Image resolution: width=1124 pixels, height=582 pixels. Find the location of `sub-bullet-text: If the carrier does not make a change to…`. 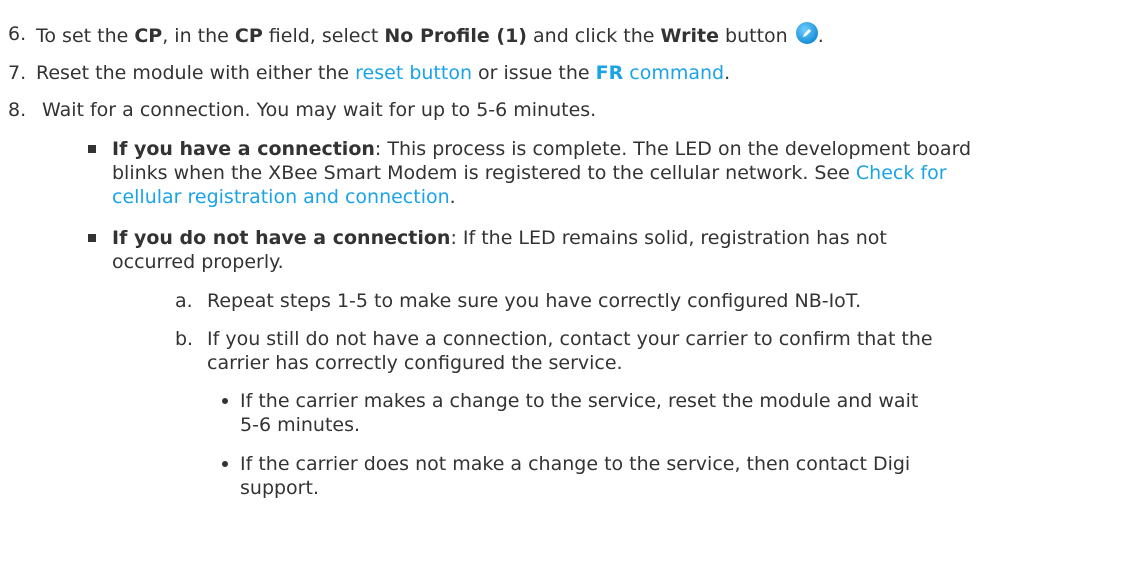

sub-bullet-text: If the carrier does not make a change to… is located at coordinates (575, 464).